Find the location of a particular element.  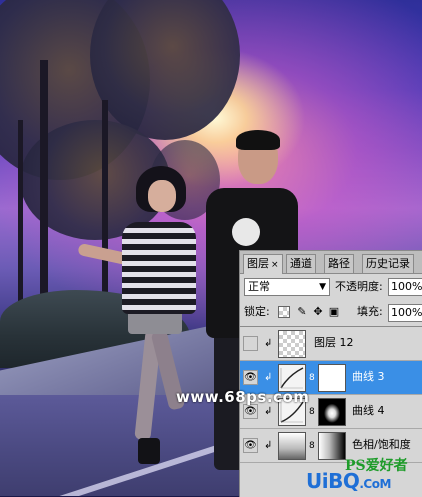

watermark-uibq: UiBQ.CoM is located at coordinates (348, 481).